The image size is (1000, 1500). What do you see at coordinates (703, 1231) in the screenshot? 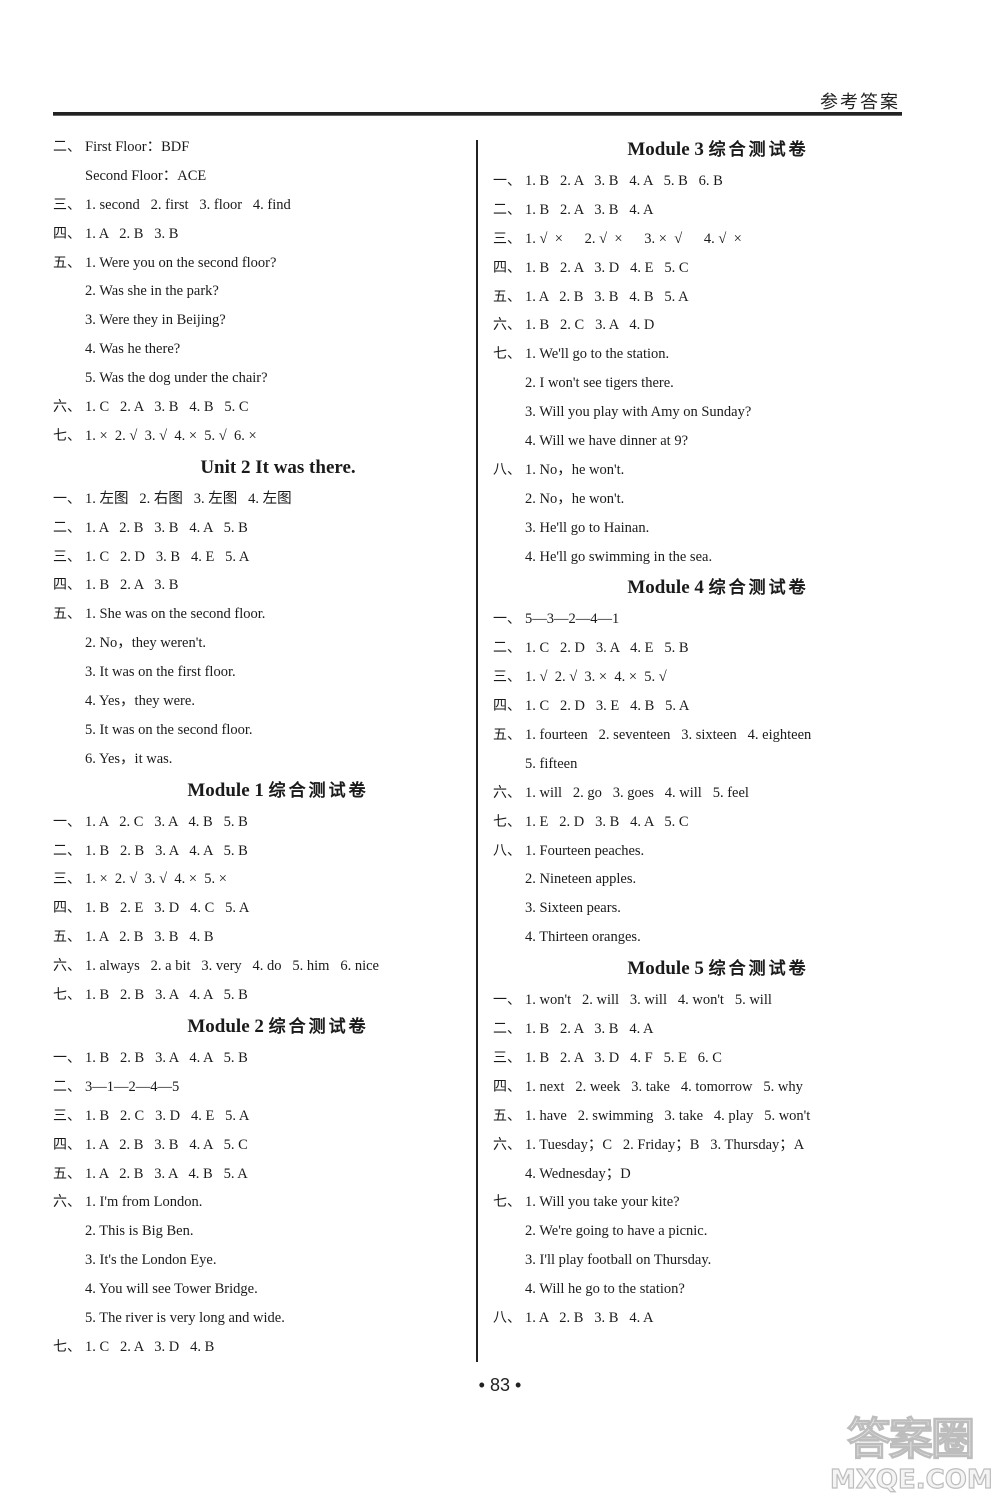
I see `answer-line: 2. We're going to have a picnic.` at bounding box center [703, 1231].